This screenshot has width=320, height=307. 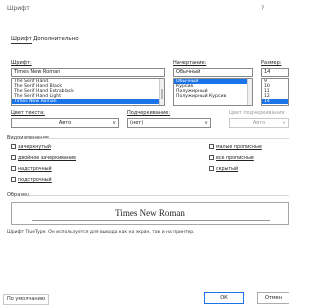 What do you see at coordinates (151, 220) in the screenshot?
I see `sample-baseline` at bounding box center [151, 220].